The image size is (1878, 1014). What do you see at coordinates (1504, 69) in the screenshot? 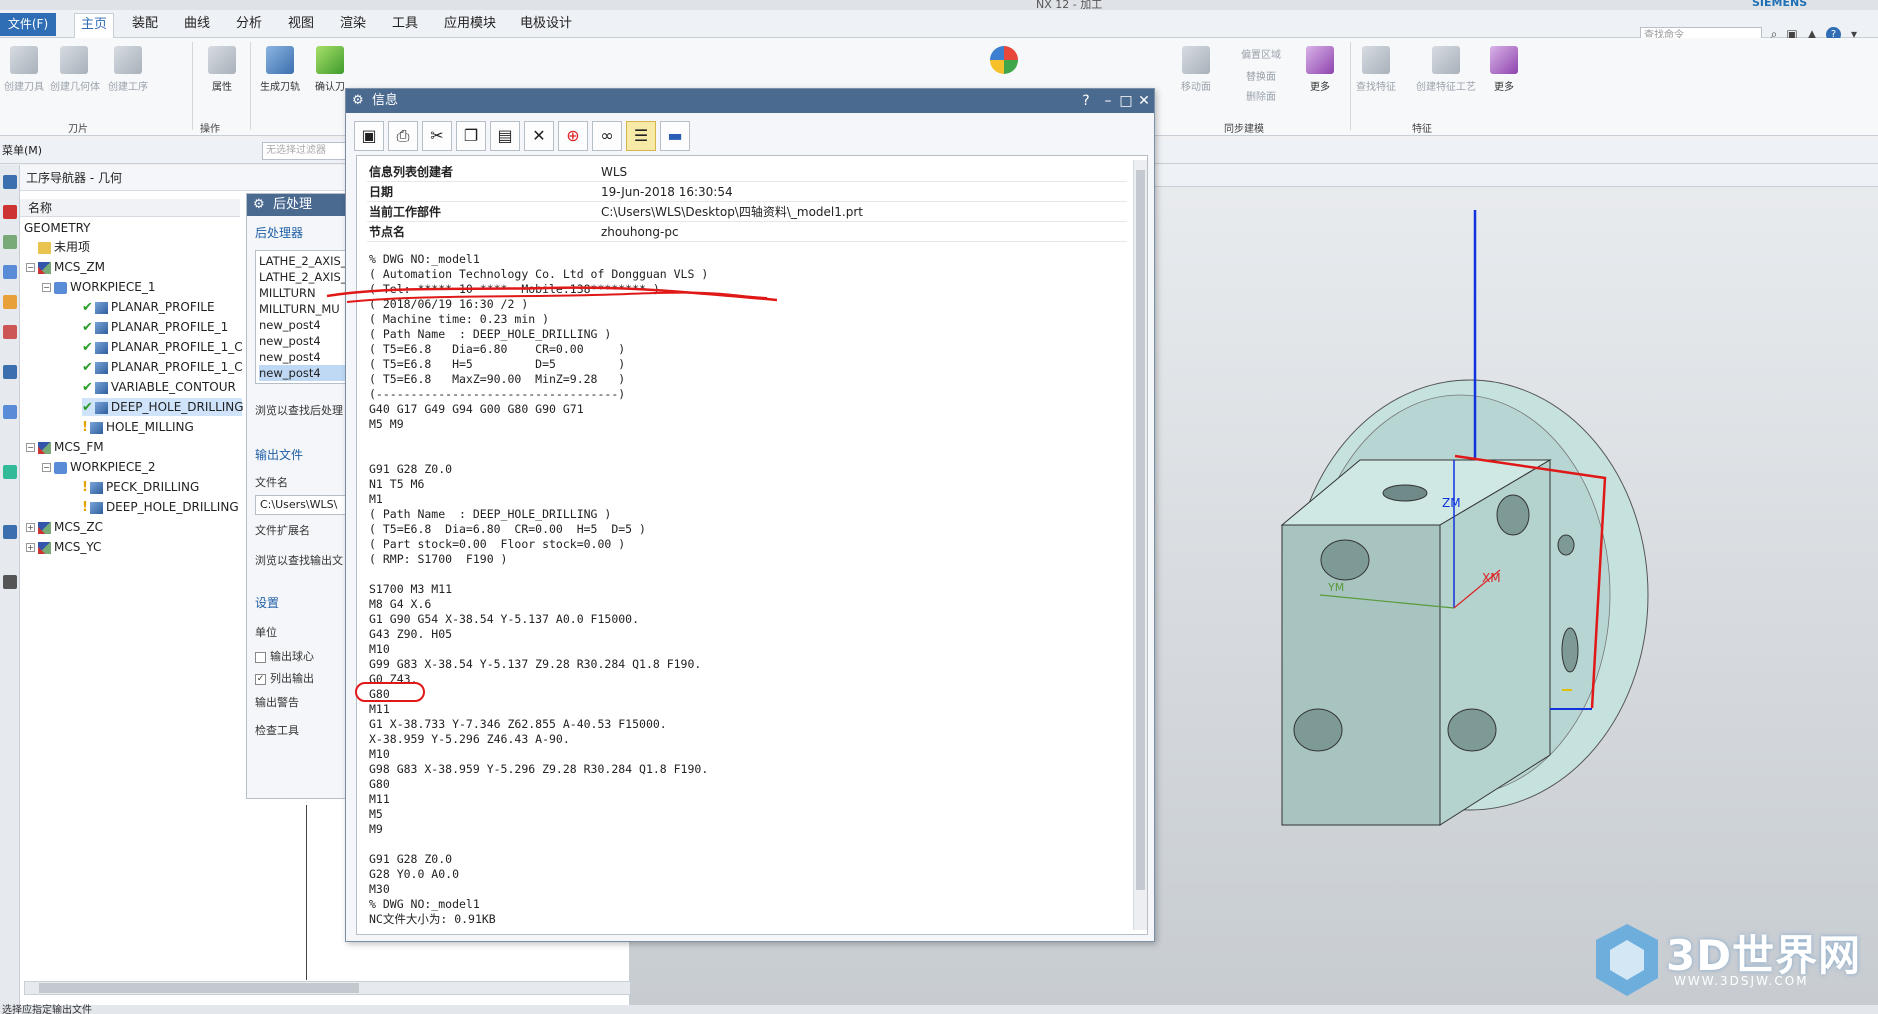
I see `more-feature-button: 更多` at bounding box center [1504, 69].